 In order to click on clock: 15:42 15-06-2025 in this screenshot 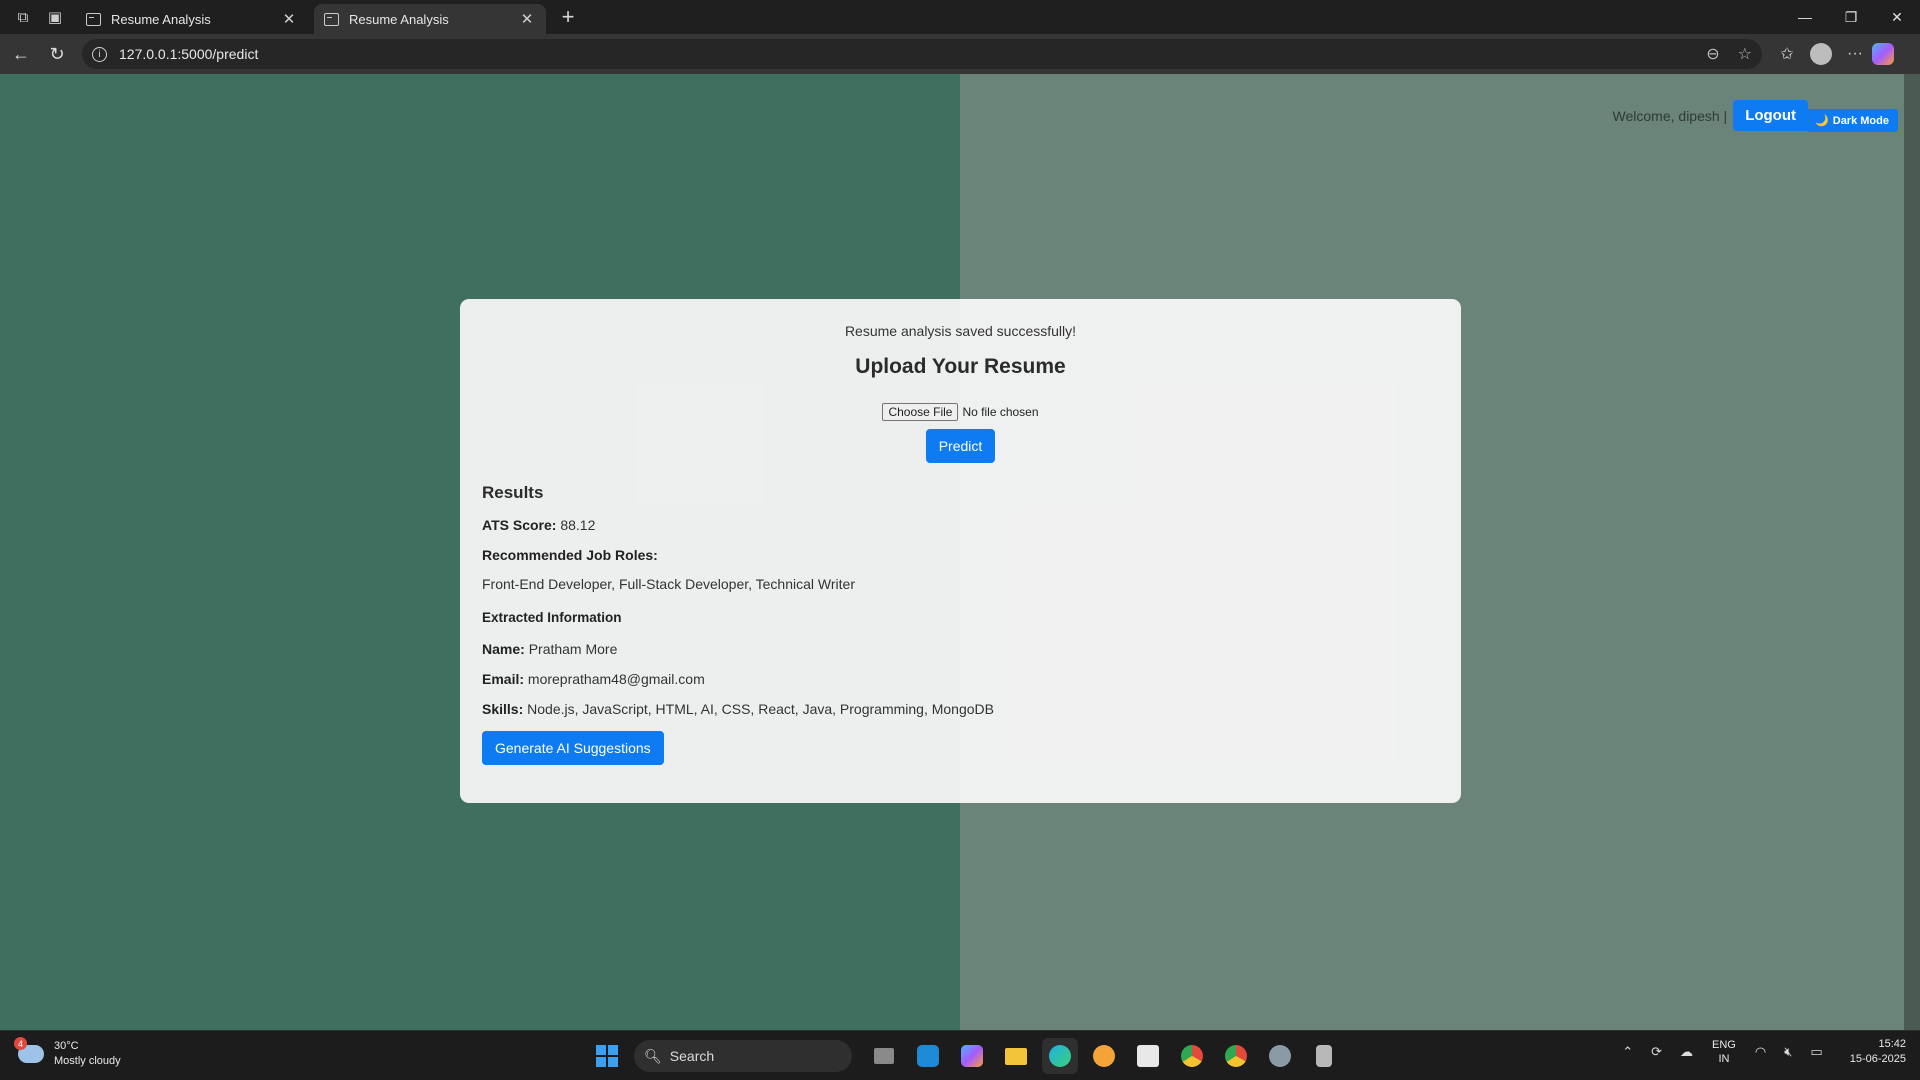, I will do `click(1878, 1052)`.